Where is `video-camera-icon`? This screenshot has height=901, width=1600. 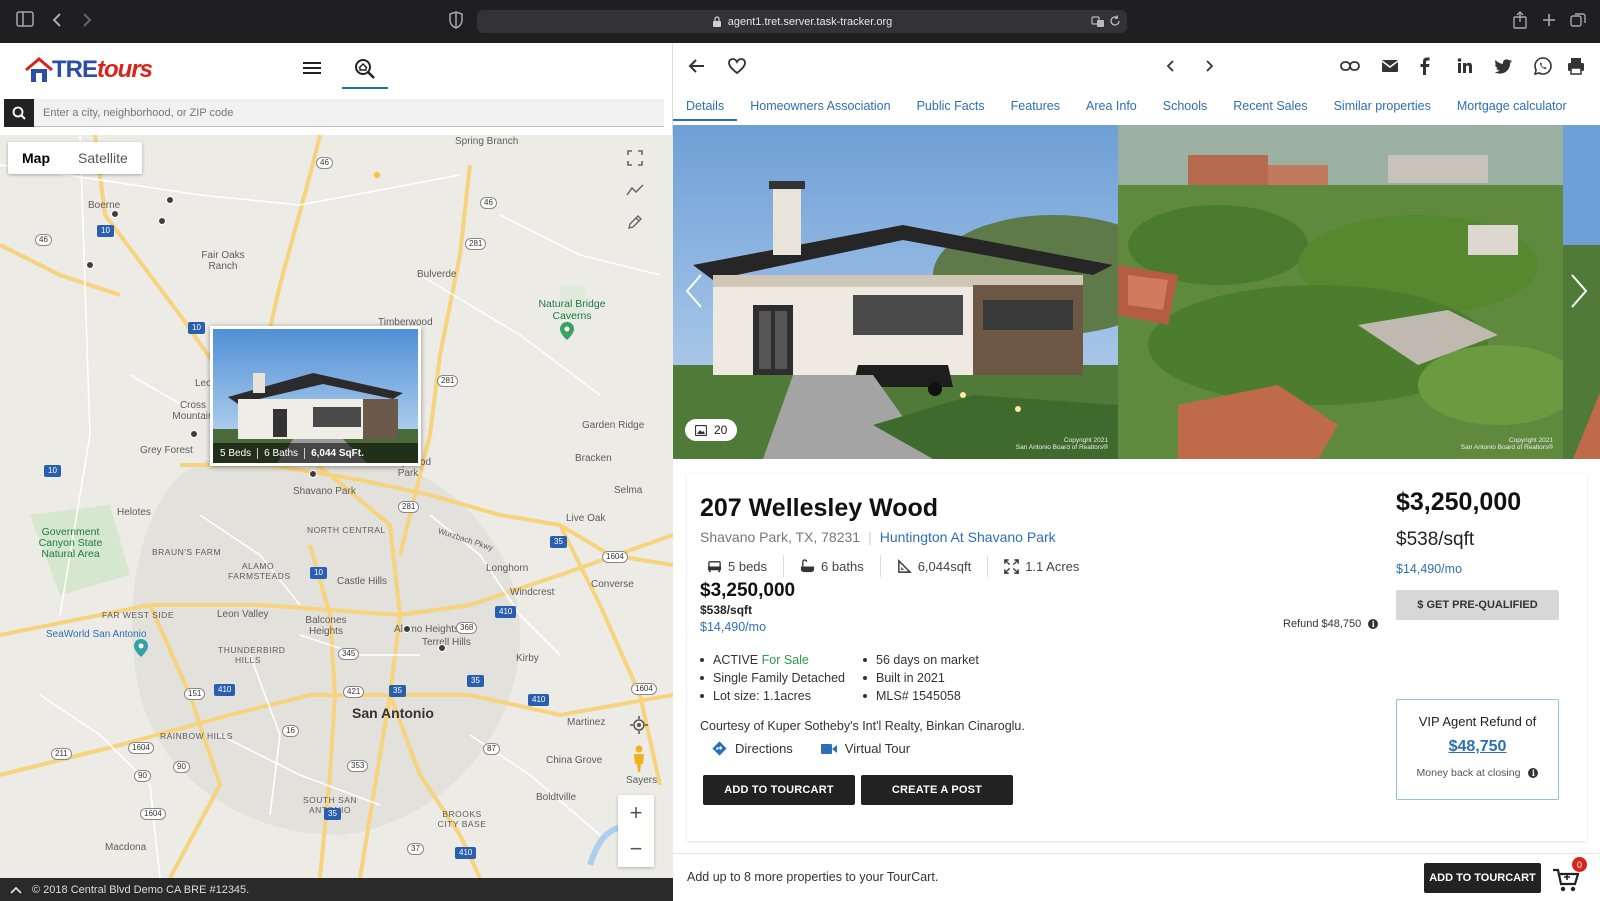
video-camera-icon is located at coordinates (828, 748).